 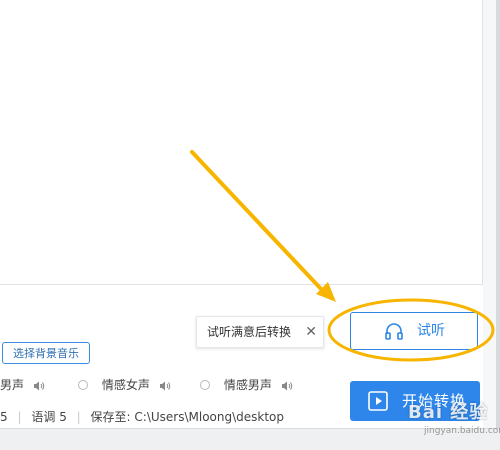 I want to click on desktop-background, so click(x=250, y=439).